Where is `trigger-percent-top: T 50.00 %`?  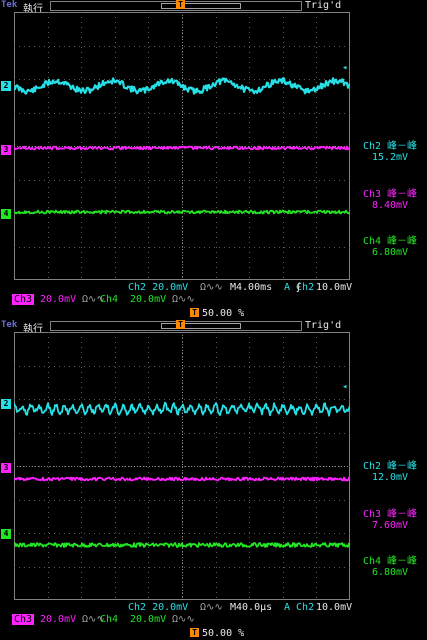 trigger-percent-top: T 50.00 % is located at coordinates (217, 313).